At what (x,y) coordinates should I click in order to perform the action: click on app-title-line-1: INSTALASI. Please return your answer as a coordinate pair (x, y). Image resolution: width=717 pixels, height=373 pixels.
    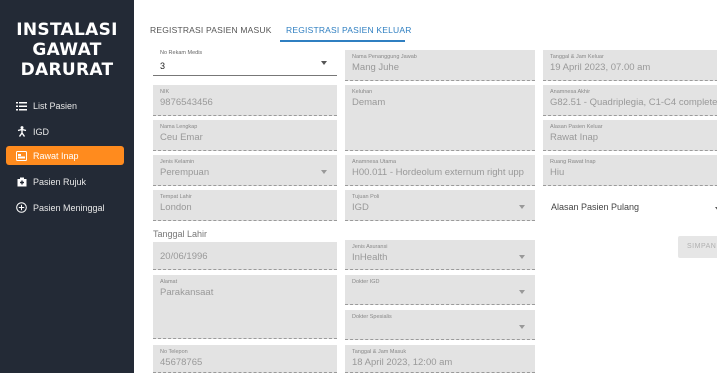
    Looking at the image, I should click on (67, 30).